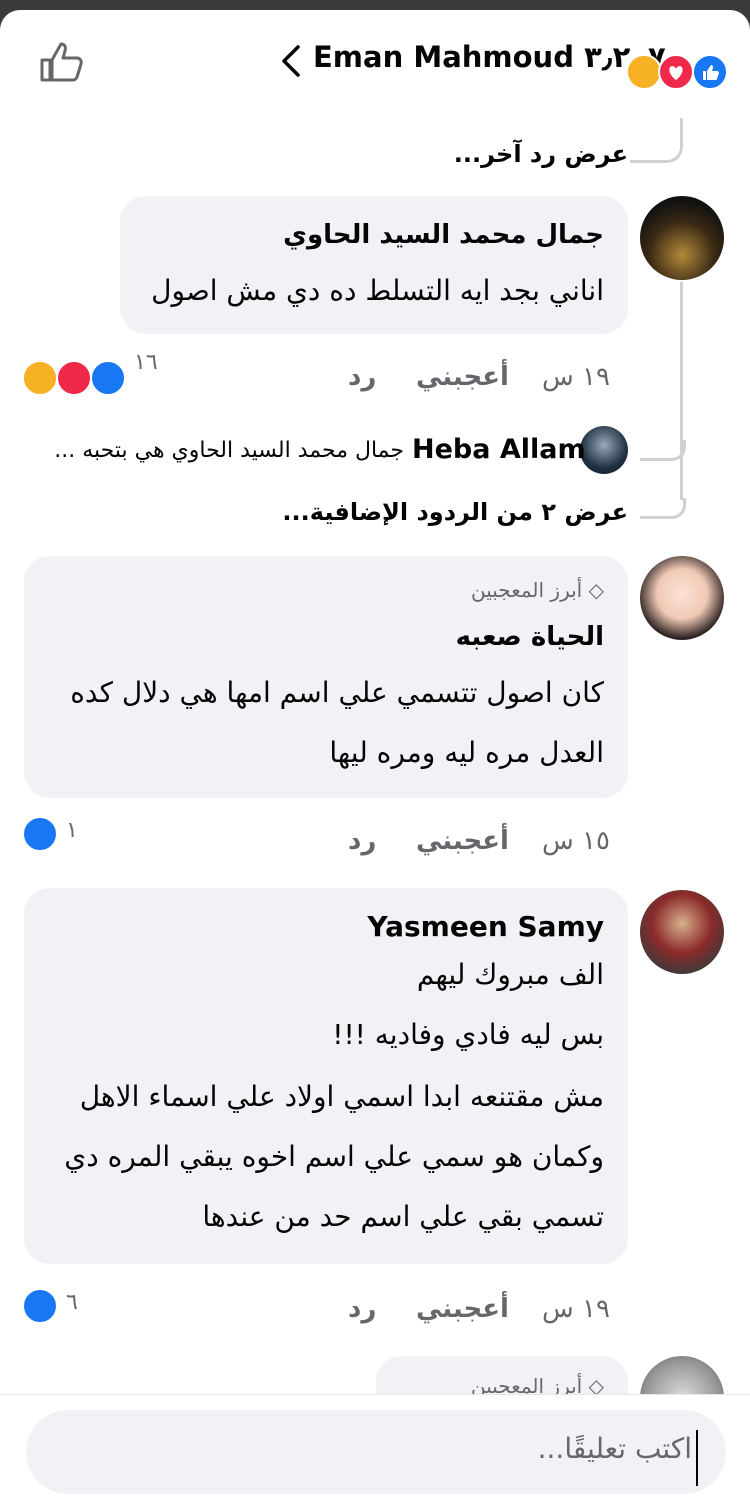 This screenshot has width=750, height=1509. What do you see at coordinates (146, 362) in the screenshot?
I see `reaction-count: ١٦` at bounding box center [146, 362].